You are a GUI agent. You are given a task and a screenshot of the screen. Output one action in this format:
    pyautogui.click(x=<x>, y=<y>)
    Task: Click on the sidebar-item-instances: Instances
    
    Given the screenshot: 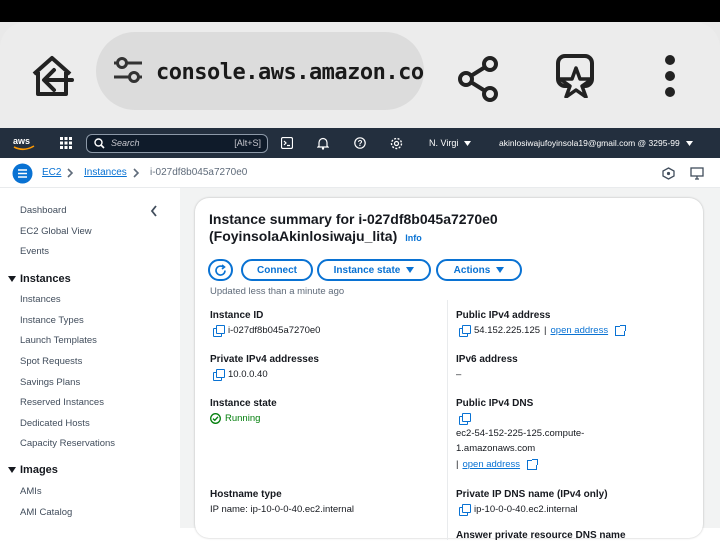 What is the action you would take?
    pyautogui.click(x=40, y=299)
    